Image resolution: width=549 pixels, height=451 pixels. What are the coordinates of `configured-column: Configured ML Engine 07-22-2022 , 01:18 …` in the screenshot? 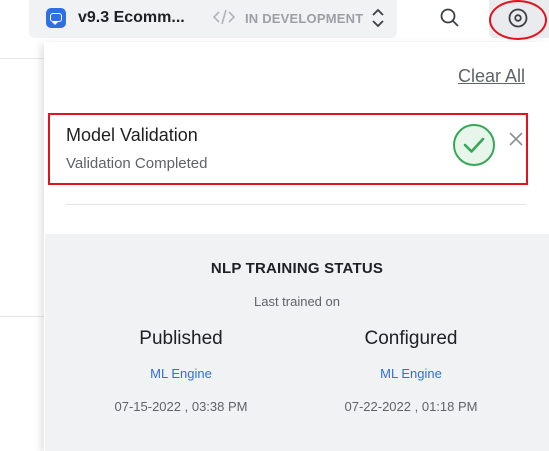 It's located at (411, 371).